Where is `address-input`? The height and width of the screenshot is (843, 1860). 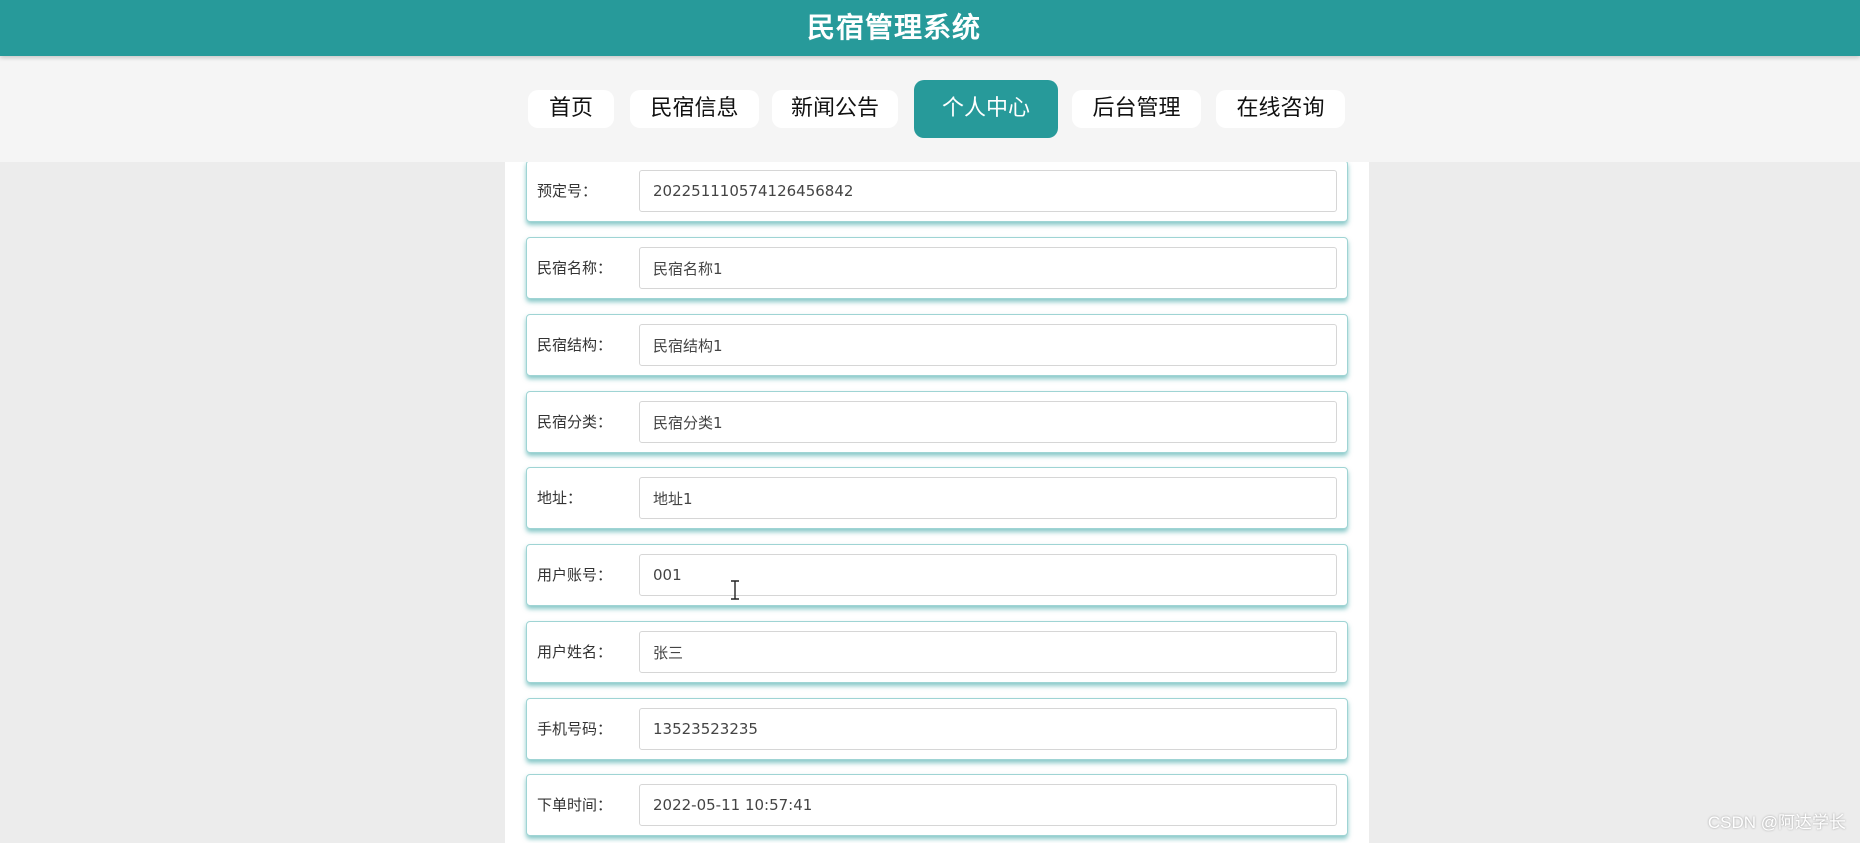 address-input is located at coordinates (988, 498).